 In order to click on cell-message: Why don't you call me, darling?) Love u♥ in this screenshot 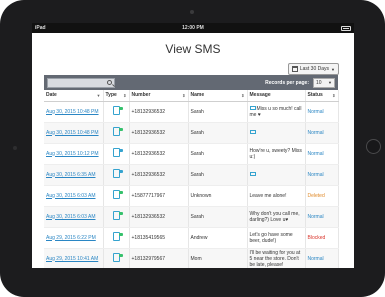, I will do `click(276, 217)`.